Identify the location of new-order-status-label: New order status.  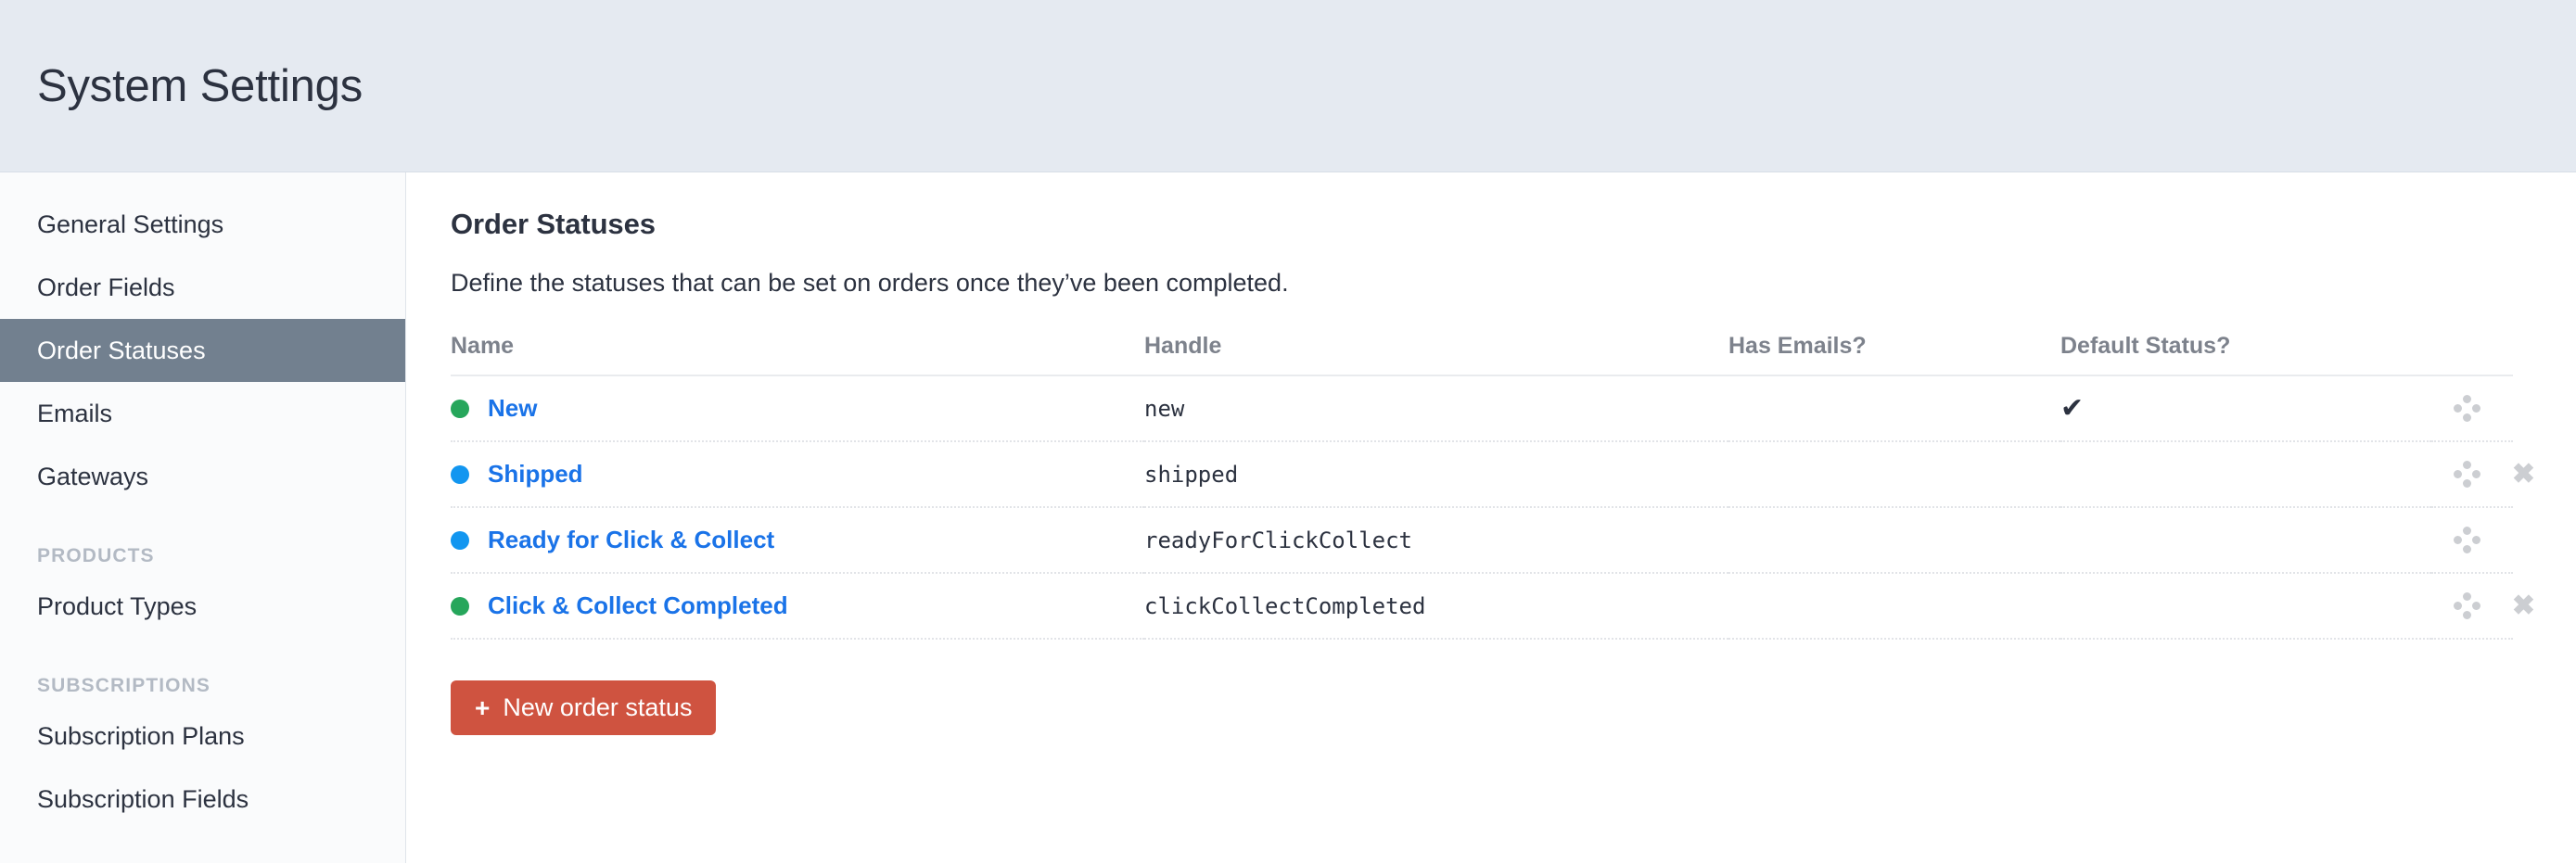
(598, 707).